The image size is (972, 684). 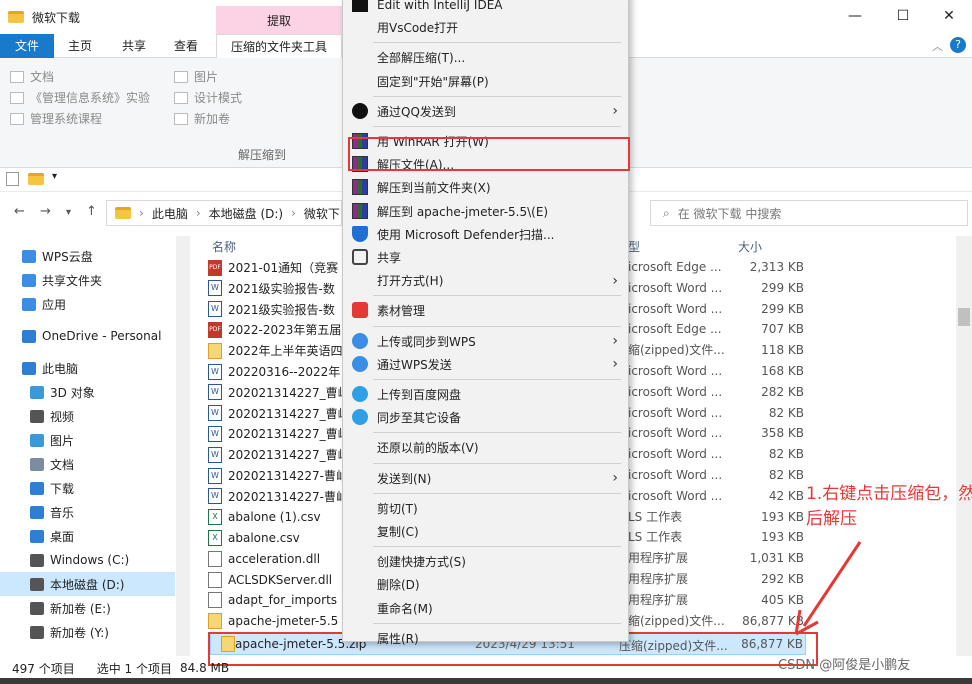 I want to click on menu-item-19: 通过WPS发送 ›, so click(x=486, y=364).